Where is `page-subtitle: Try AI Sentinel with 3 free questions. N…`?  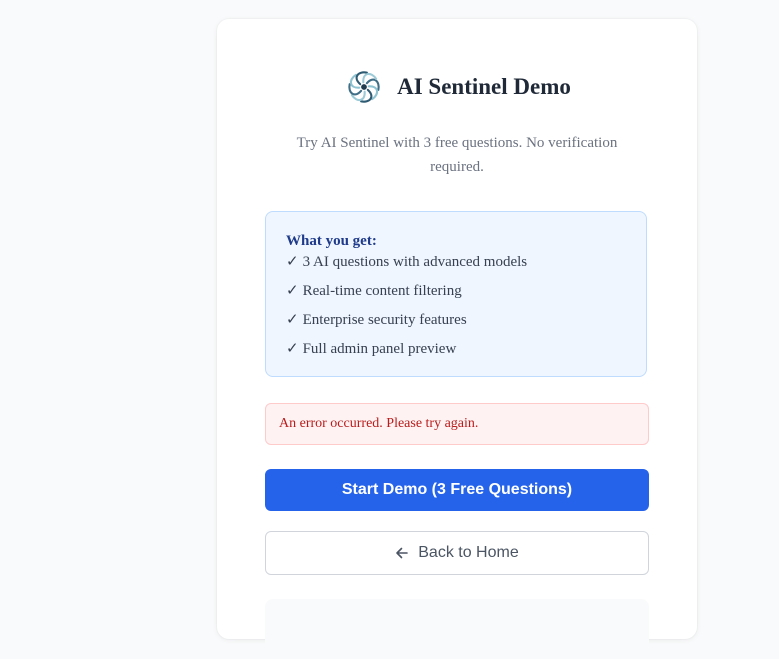
page-subtitle: Try AI Sentinel with 3 free questions. N… is located at coordinates (457, 155).